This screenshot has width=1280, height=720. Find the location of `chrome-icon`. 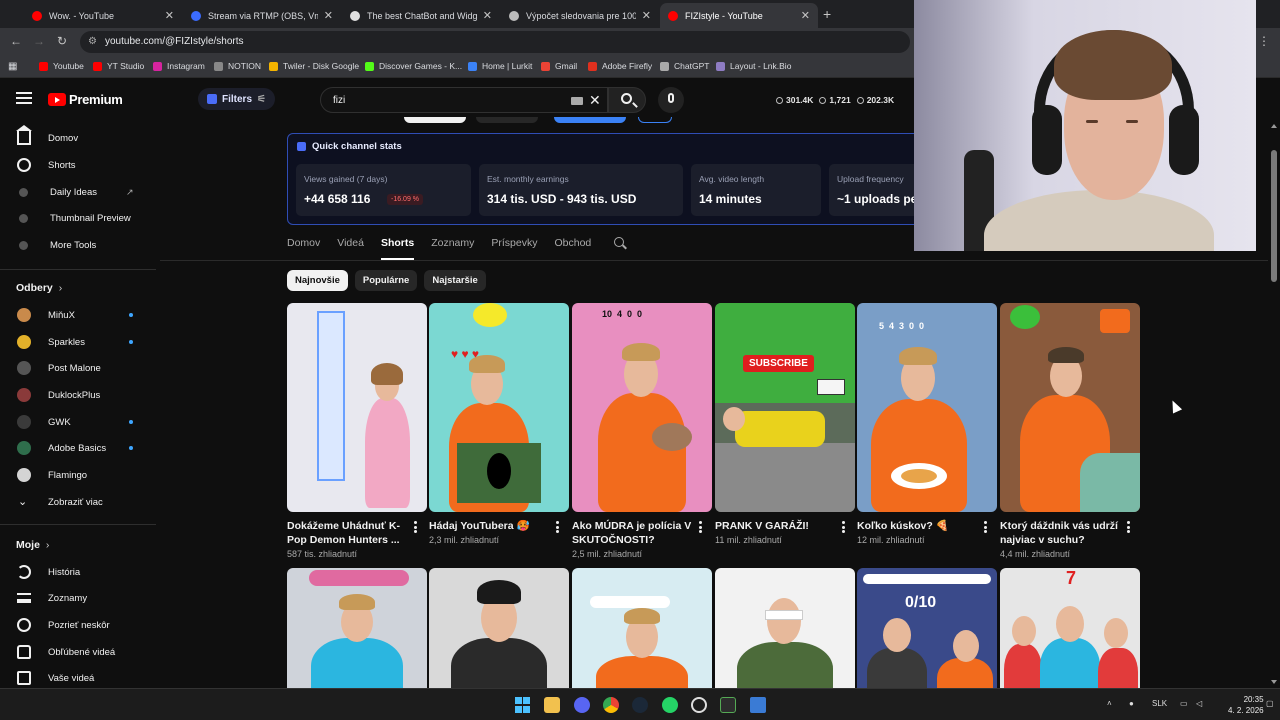

chrome-icon is located at coordinates (611, 705).